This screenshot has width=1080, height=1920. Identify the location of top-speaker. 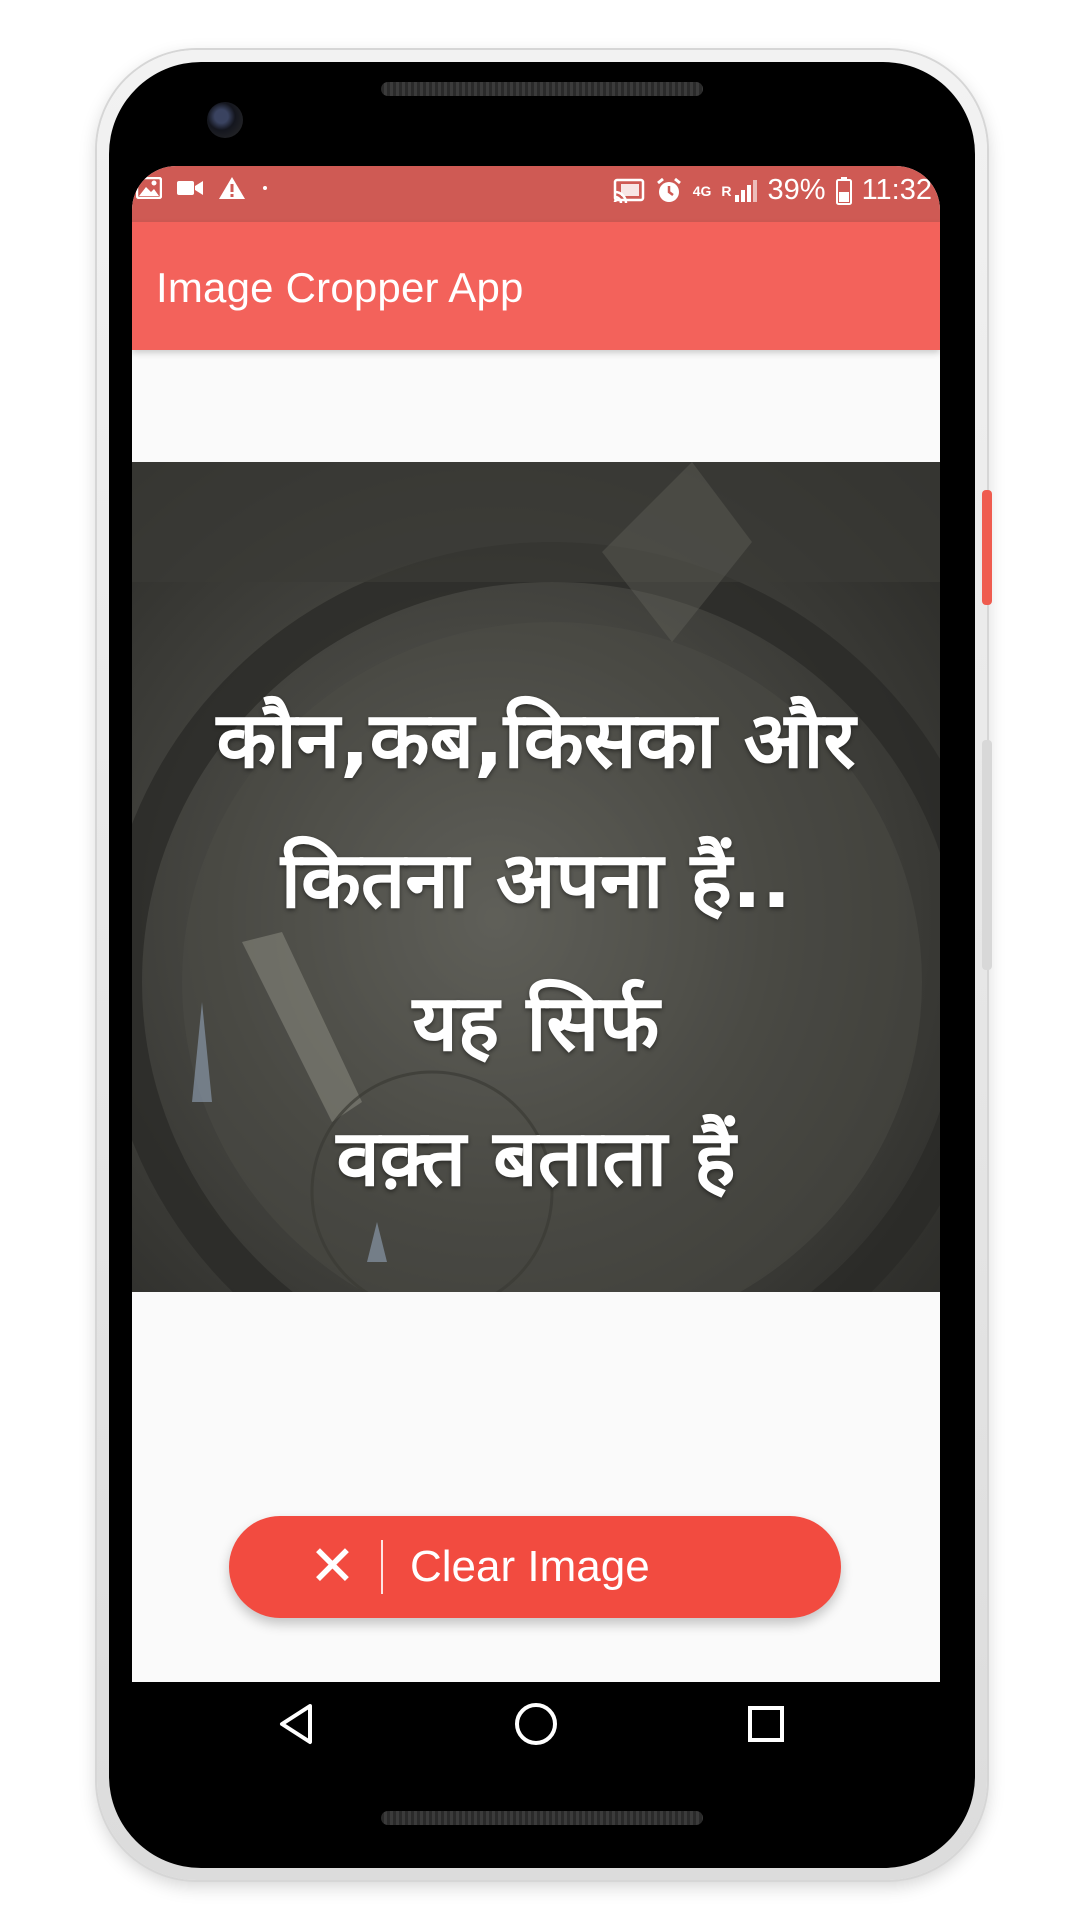
(542, 89).